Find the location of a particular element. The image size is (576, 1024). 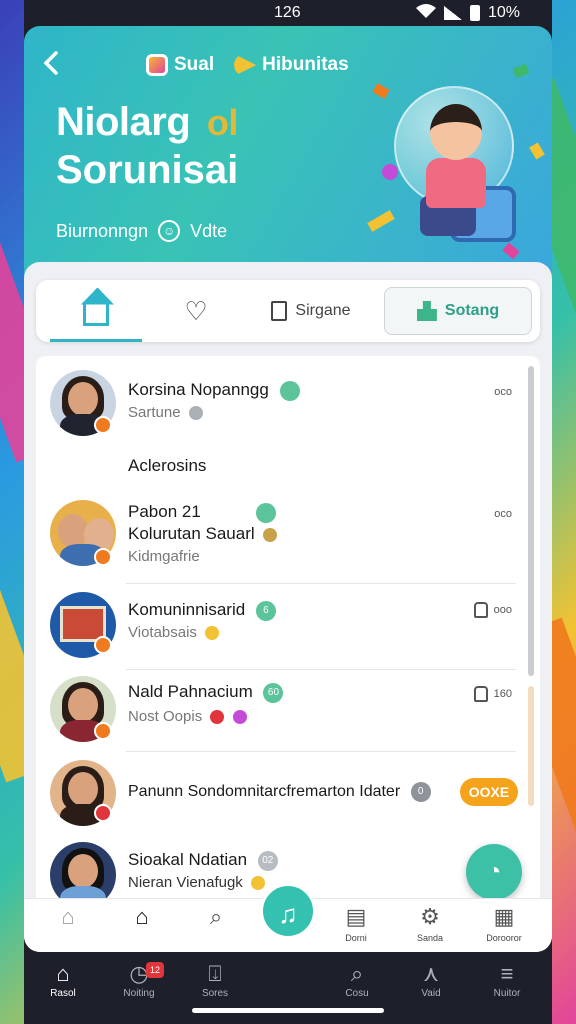

status-bar: 126 10% is located at coordinates (288, 13).